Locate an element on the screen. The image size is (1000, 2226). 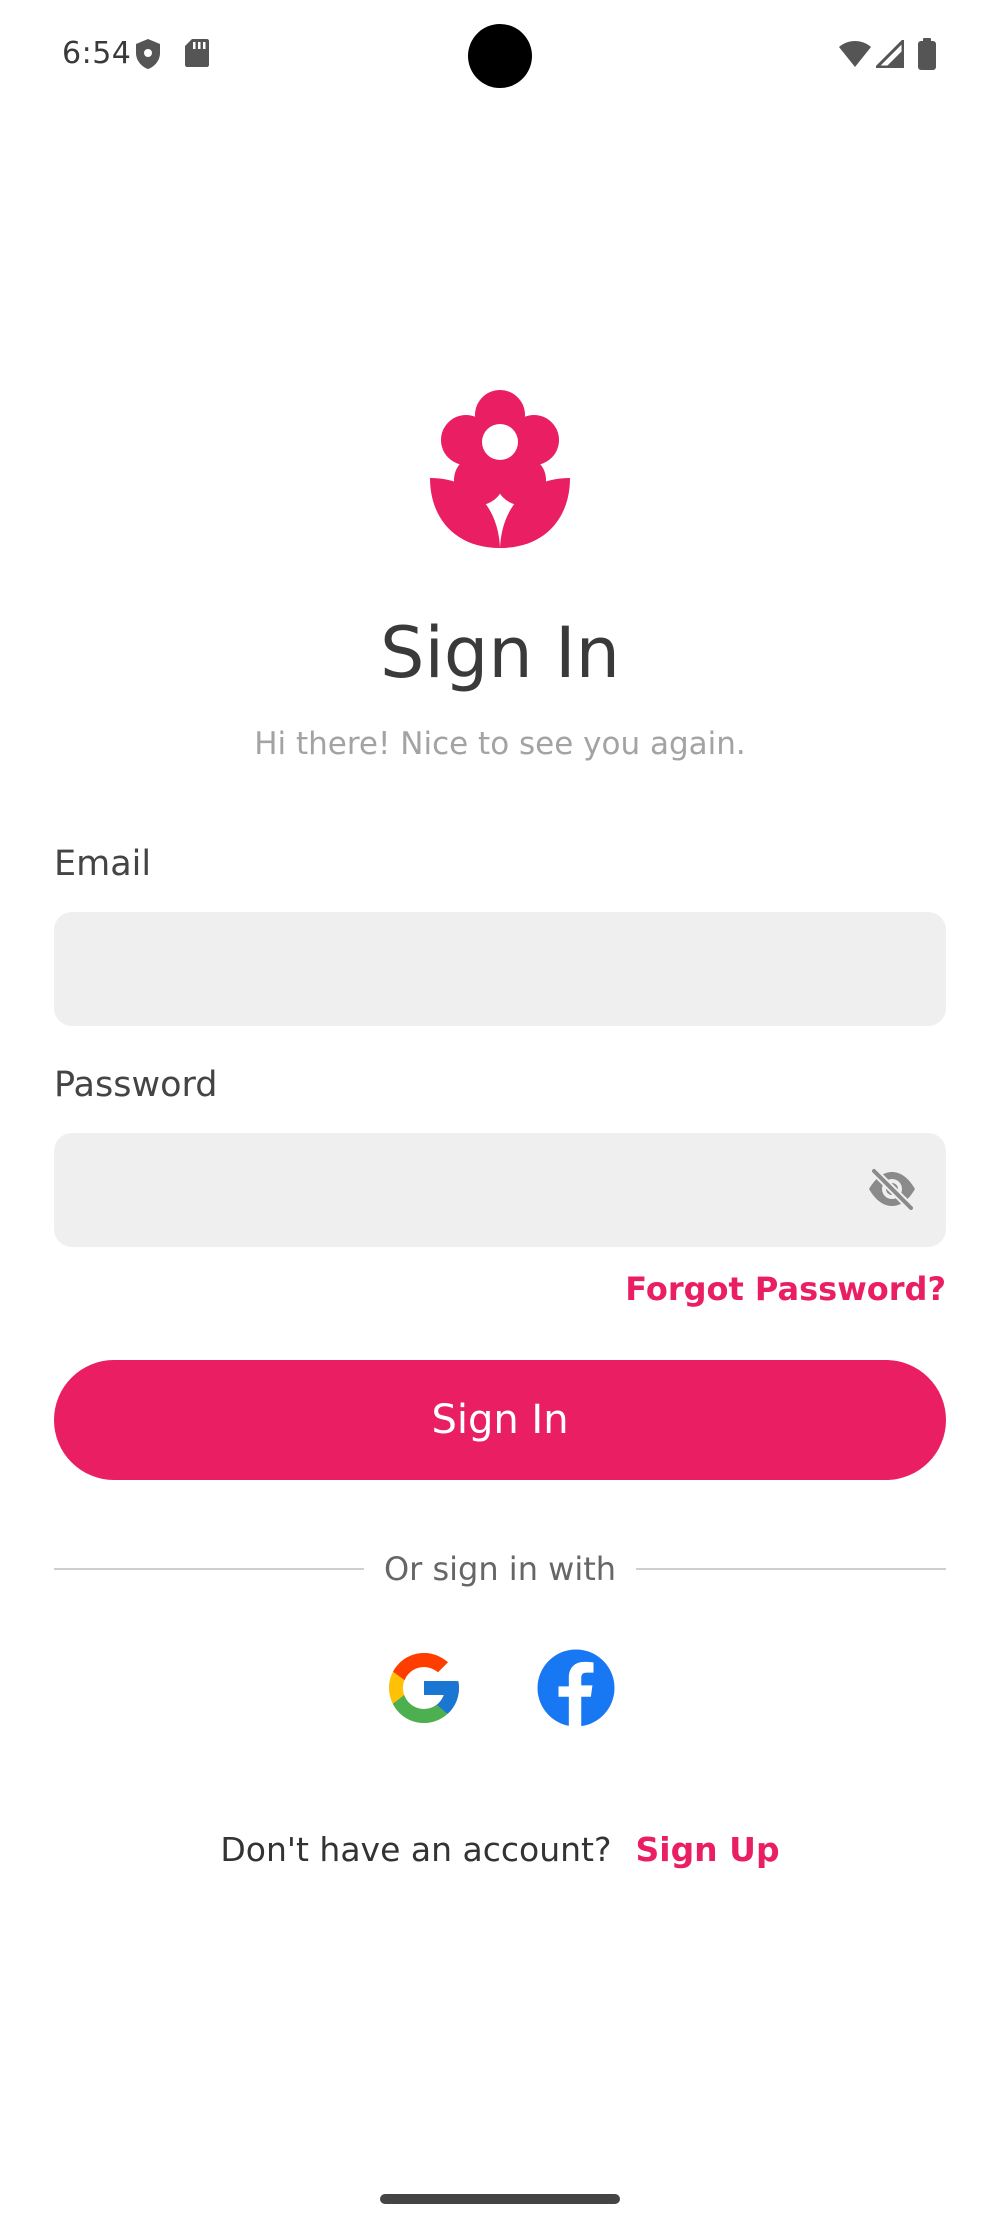
password-label: Password is located at coordinates (136, 1085).